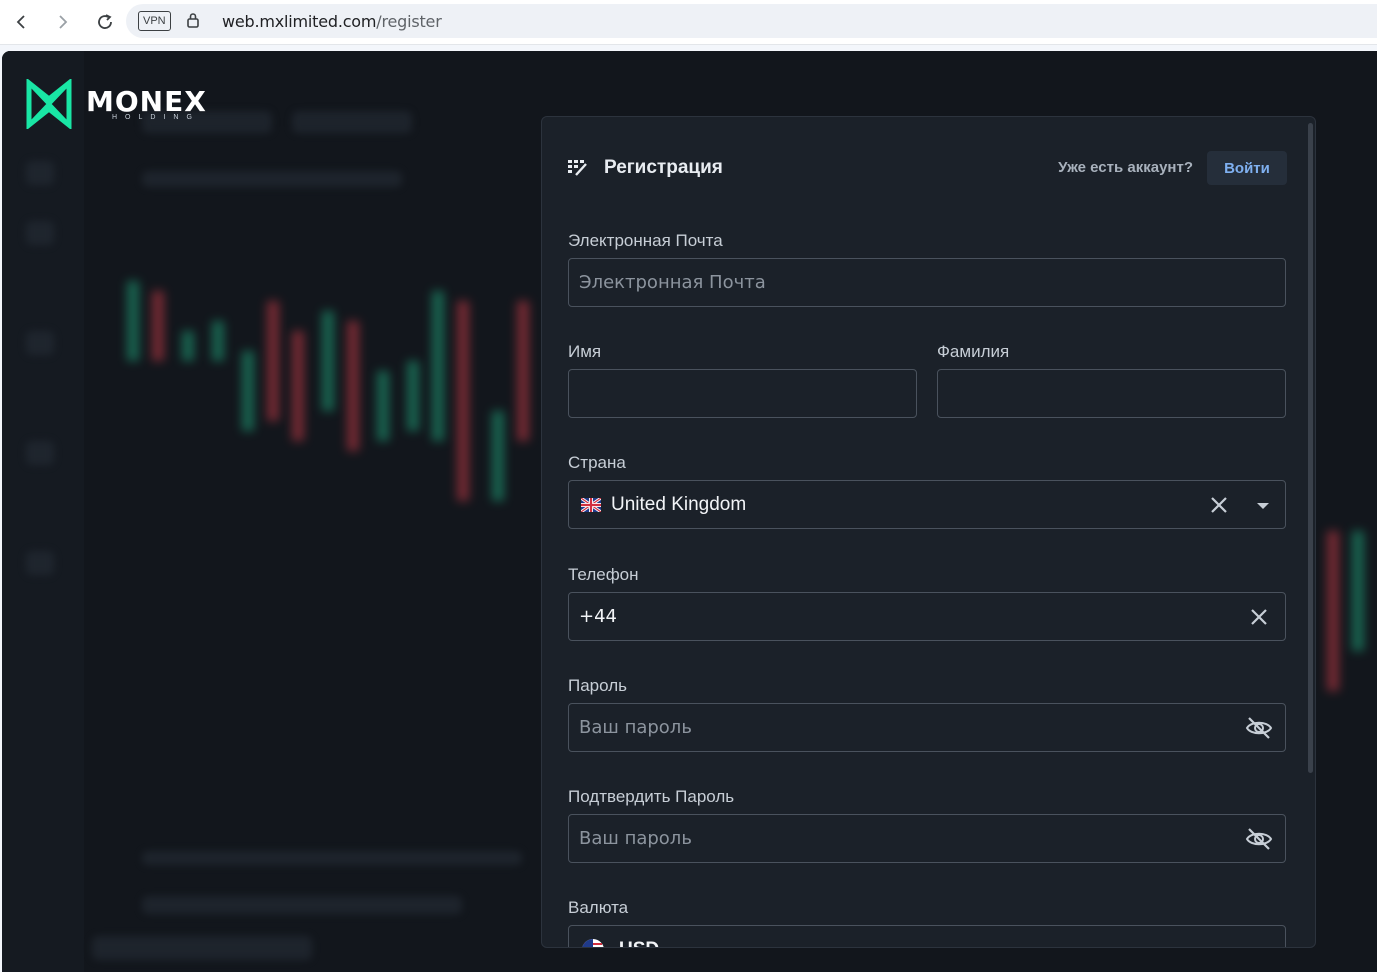 The width and height of the screenshot is (1377, 972). I want to click on email-field-box, so click(927, 282).